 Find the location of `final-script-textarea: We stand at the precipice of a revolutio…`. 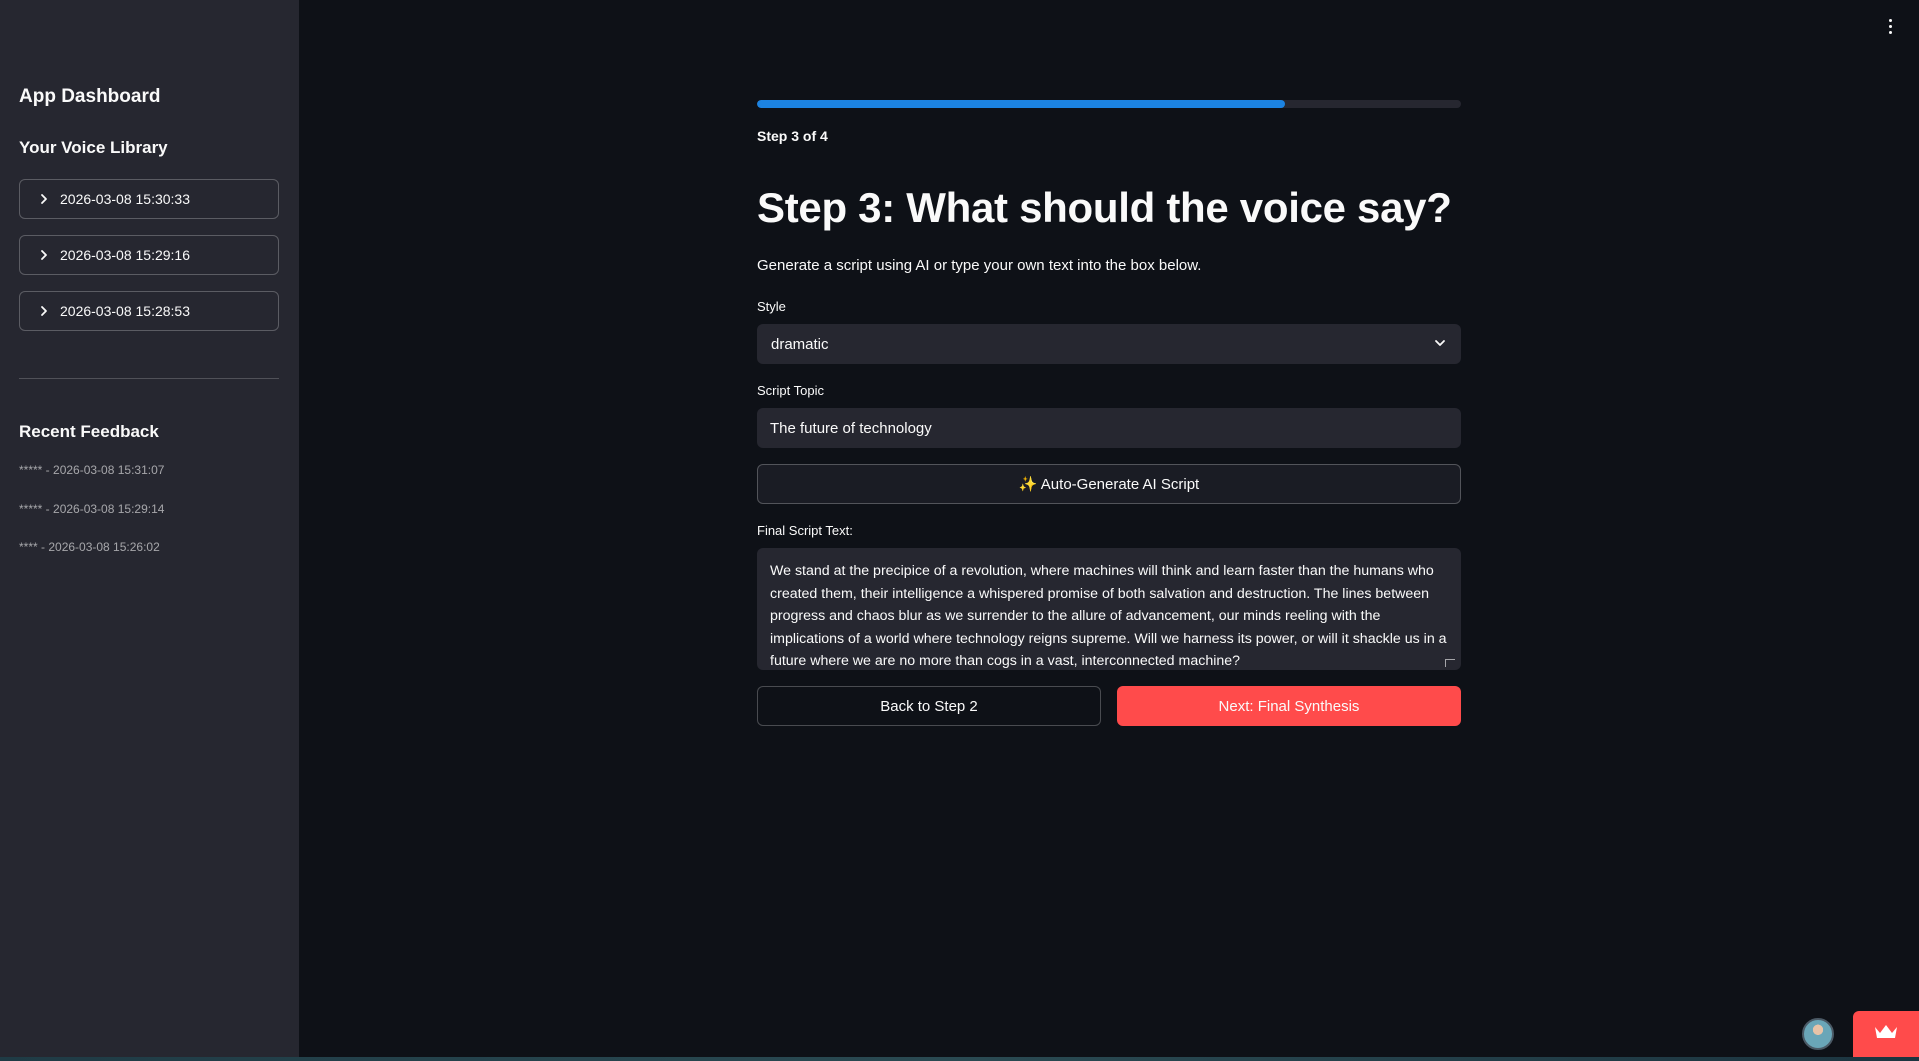

final-script-textarea: We stand at the precipice of a revolutio… is located at coordinates (1109, 609).